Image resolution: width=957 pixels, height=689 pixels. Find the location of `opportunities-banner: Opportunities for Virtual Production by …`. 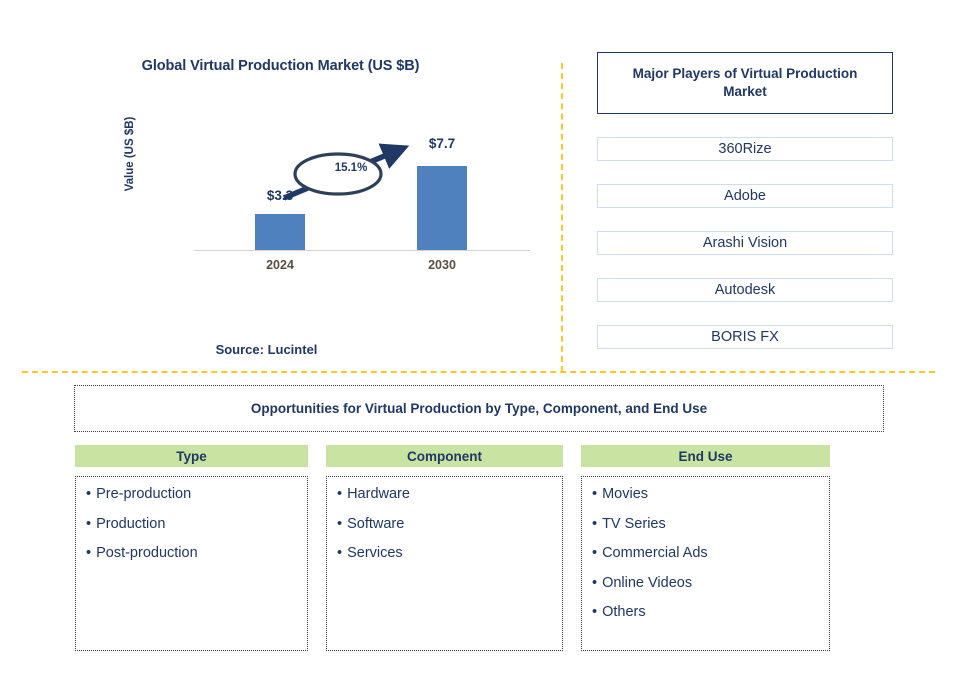

opportunities-banner: Opportunities for Virtual Production by … is located at coordinates (479, 408).